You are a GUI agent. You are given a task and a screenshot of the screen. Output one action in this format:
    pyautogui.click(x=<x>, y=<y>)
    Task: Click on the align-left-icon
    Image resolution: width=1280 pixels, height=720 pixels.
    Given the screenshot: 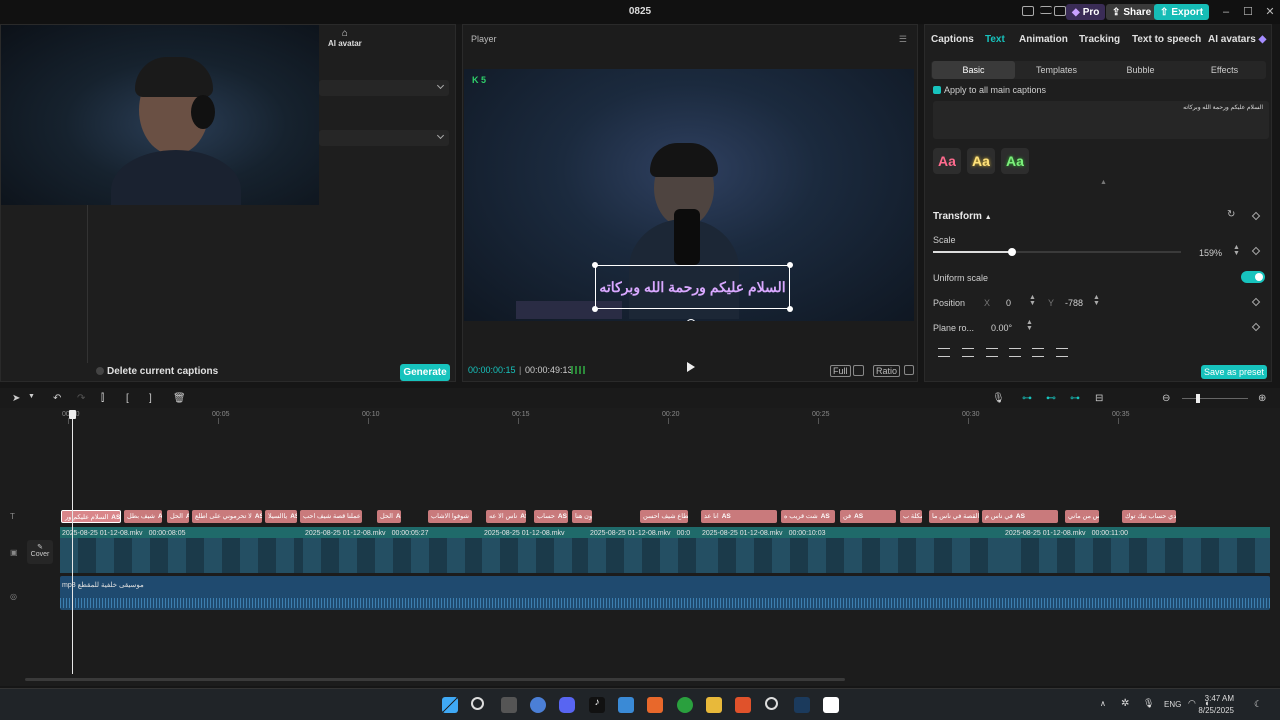 What is the action you would take?
    pyautogui.click(x=944, y=352)
    